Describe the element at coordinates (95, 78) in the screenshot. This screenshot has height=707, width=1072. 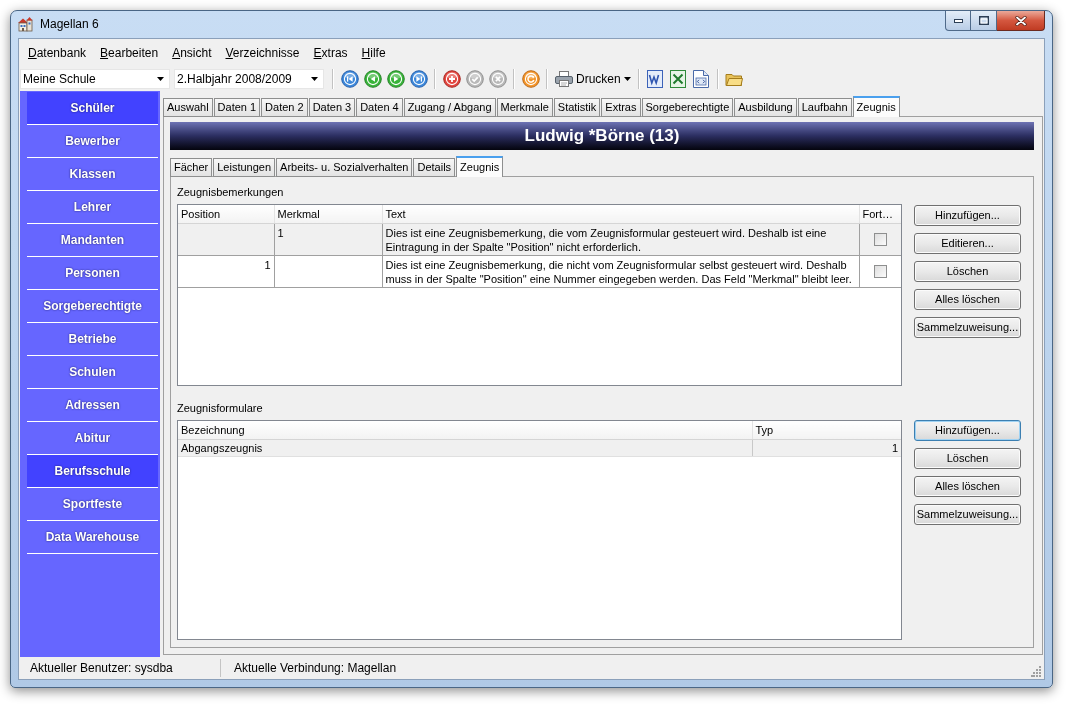
I see `dropdown: Meine Schule` at that location.